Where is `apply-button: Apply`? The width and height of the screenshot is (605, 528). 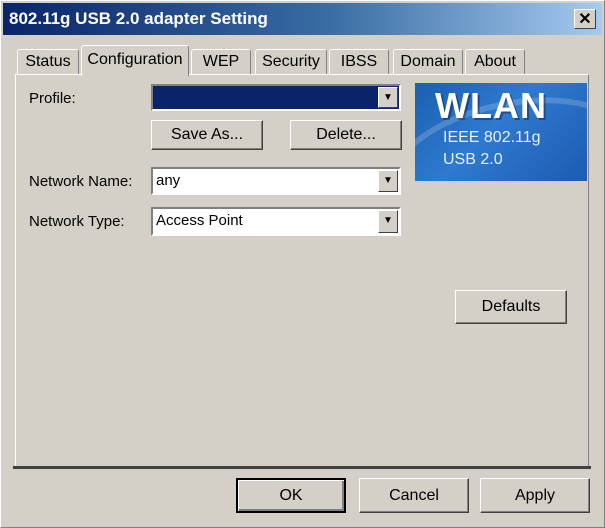
apply-button: Apply is located at coordinates (535, 495).